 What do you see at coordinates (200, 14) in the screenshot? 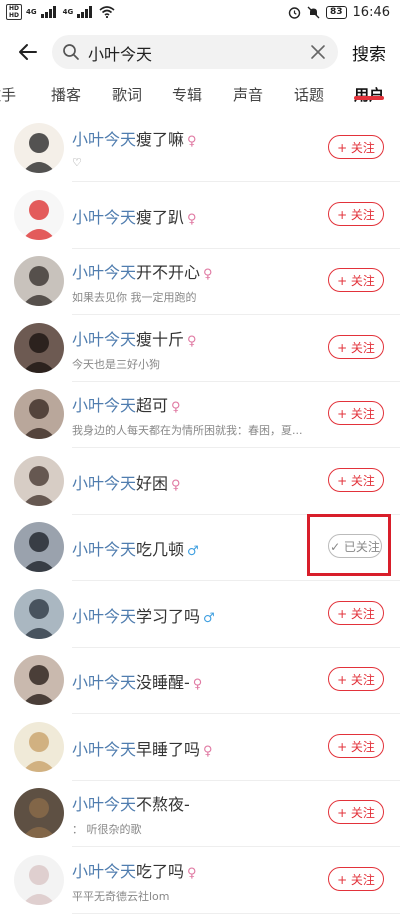
I see `status-bar: HD HD 4G 4G 83 16:46` at bounding box center [200, 14].